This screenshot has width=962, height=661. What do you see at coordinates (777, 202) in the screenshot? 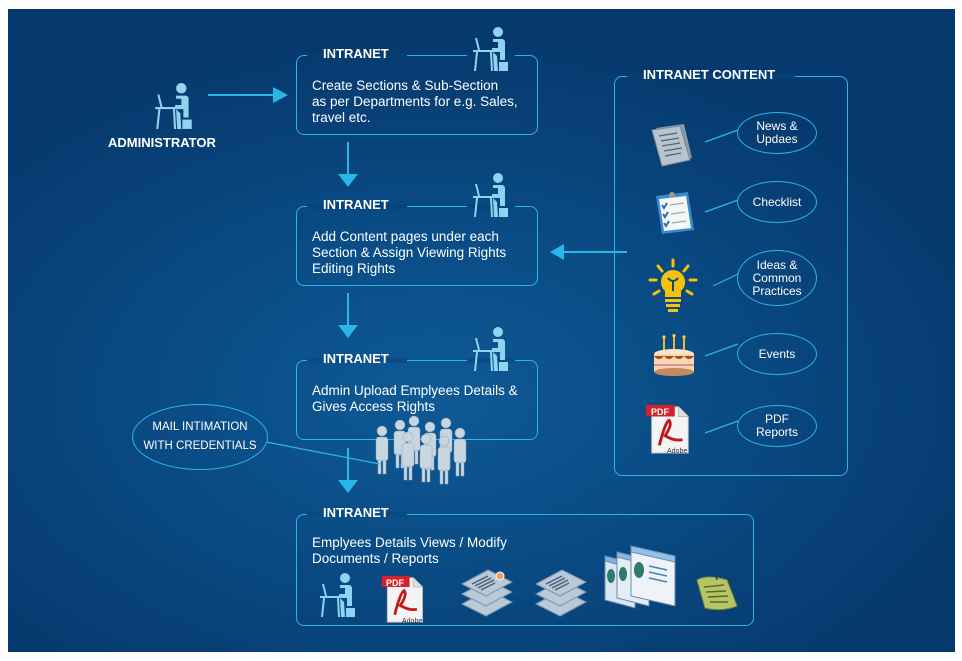
I see `content-item-checklist: Checklist` at bounding box center [777, 202].